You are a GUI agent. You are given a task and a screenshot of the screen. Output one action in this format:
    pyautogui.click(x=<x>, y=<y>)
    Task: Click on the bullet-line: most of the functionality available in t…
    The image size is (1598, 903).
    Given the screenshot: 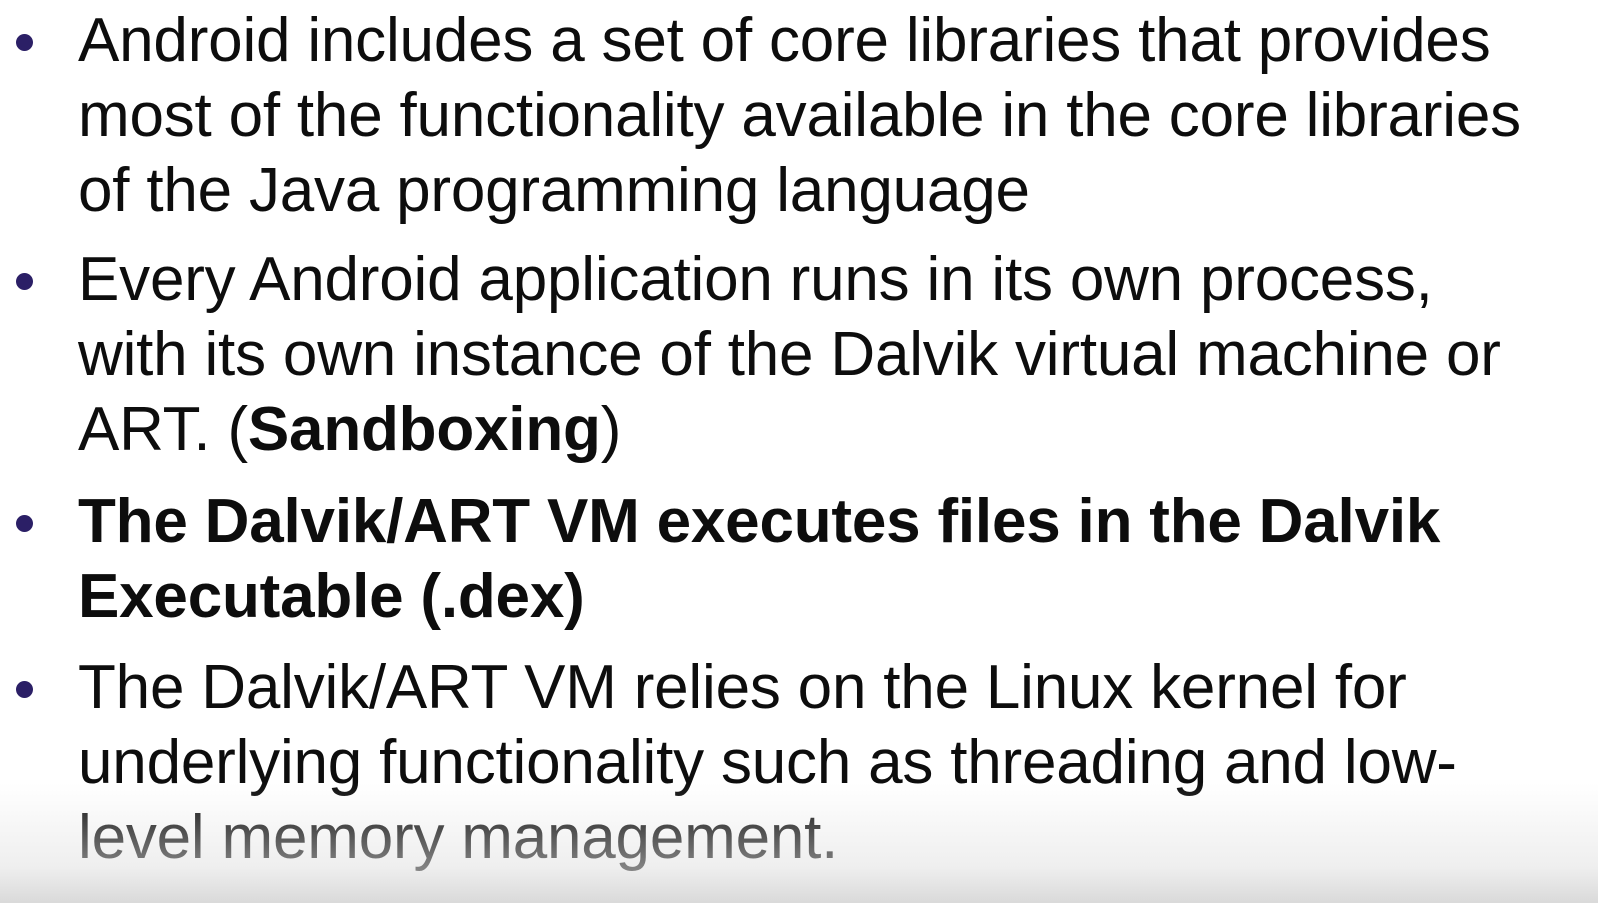 What is the action you would take?
    pyautogui.click(x=799, y=115)
    